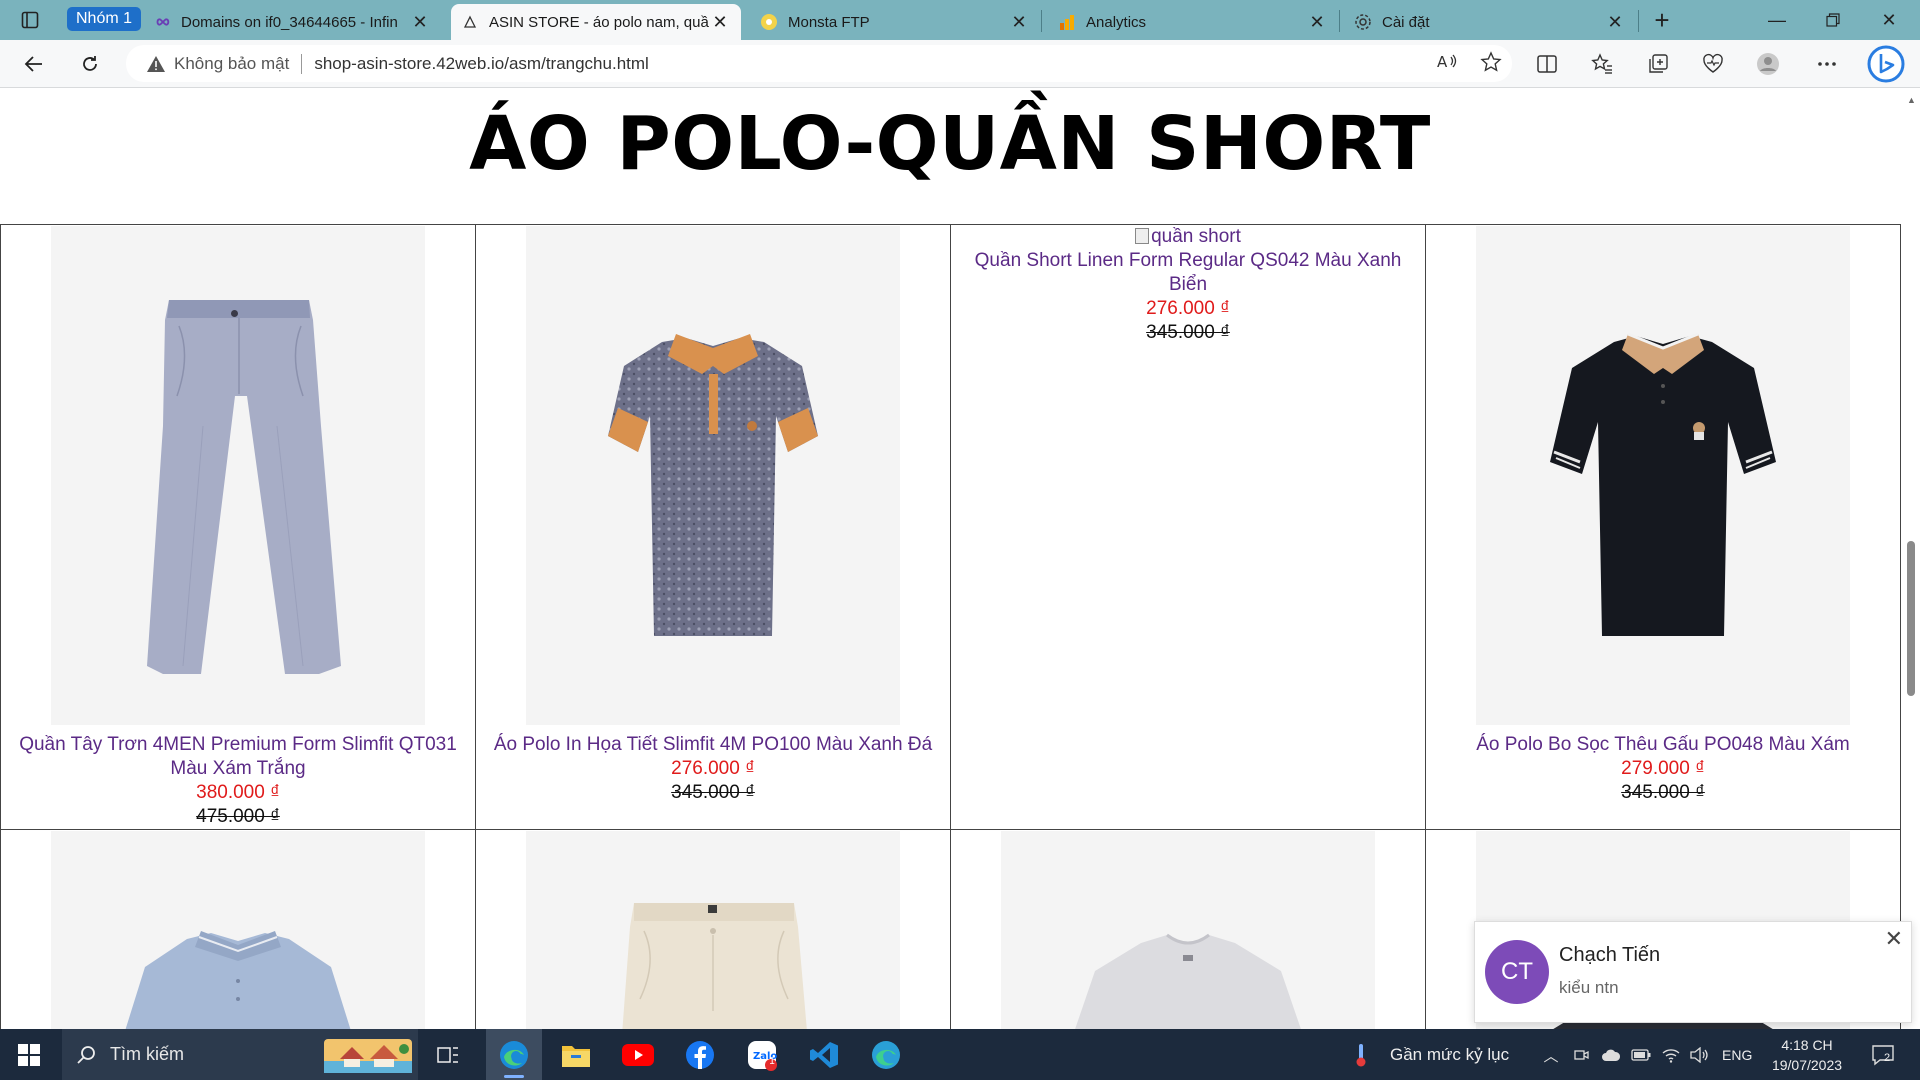  What do you see at coordinates (1447, 64) in the screenshot?
I see `read-aloud-icon: A` at bounding box center [1447, 64].